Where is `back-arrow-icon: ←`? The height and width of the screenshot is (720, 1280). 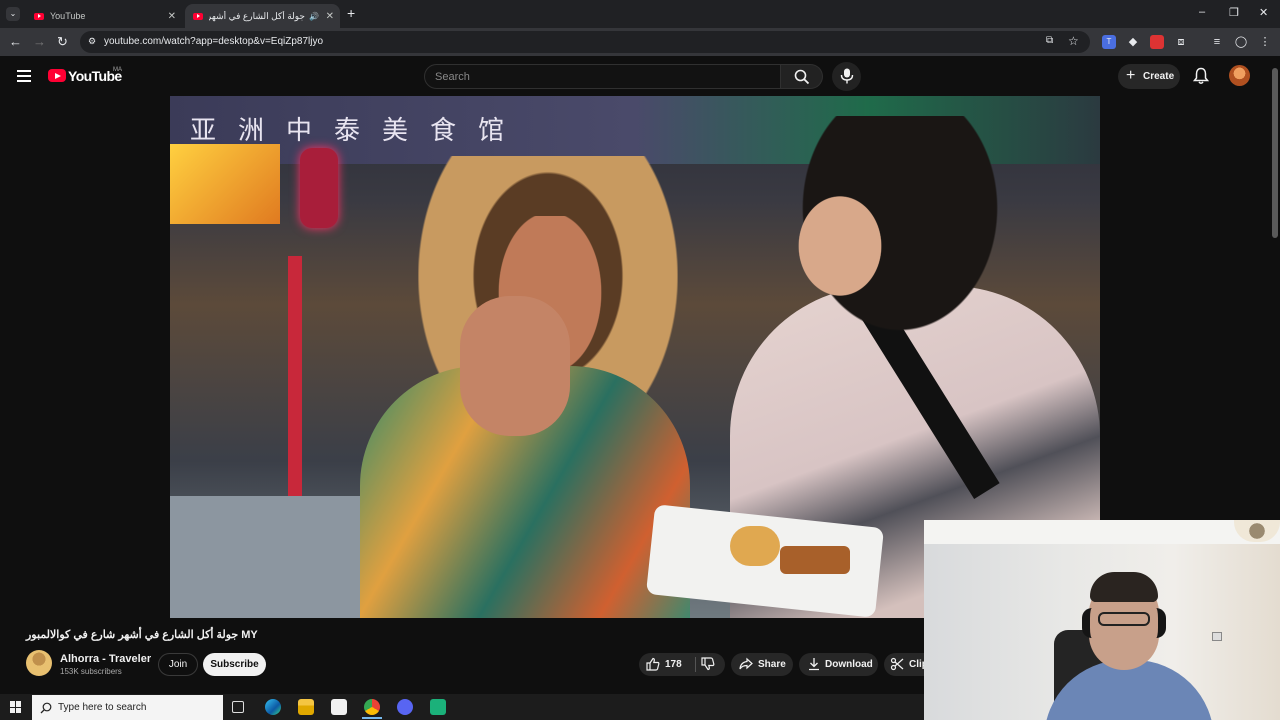 back-arrow-icon: ← is located at coordinates (15, 41).